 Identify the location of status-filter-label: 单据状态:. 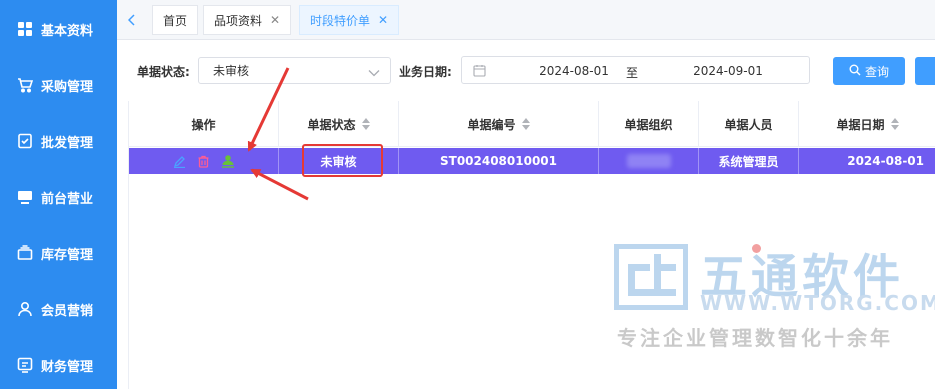
(163, 72).